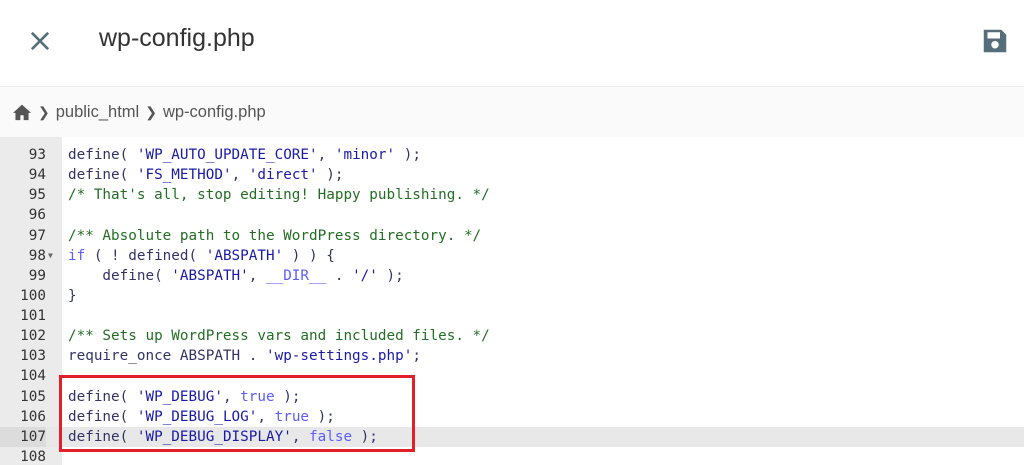 The image size is (1024, 465). Describe the element at coordinates (296, 275) in the screenshot. I see `code-token: __DIR__` at that location.